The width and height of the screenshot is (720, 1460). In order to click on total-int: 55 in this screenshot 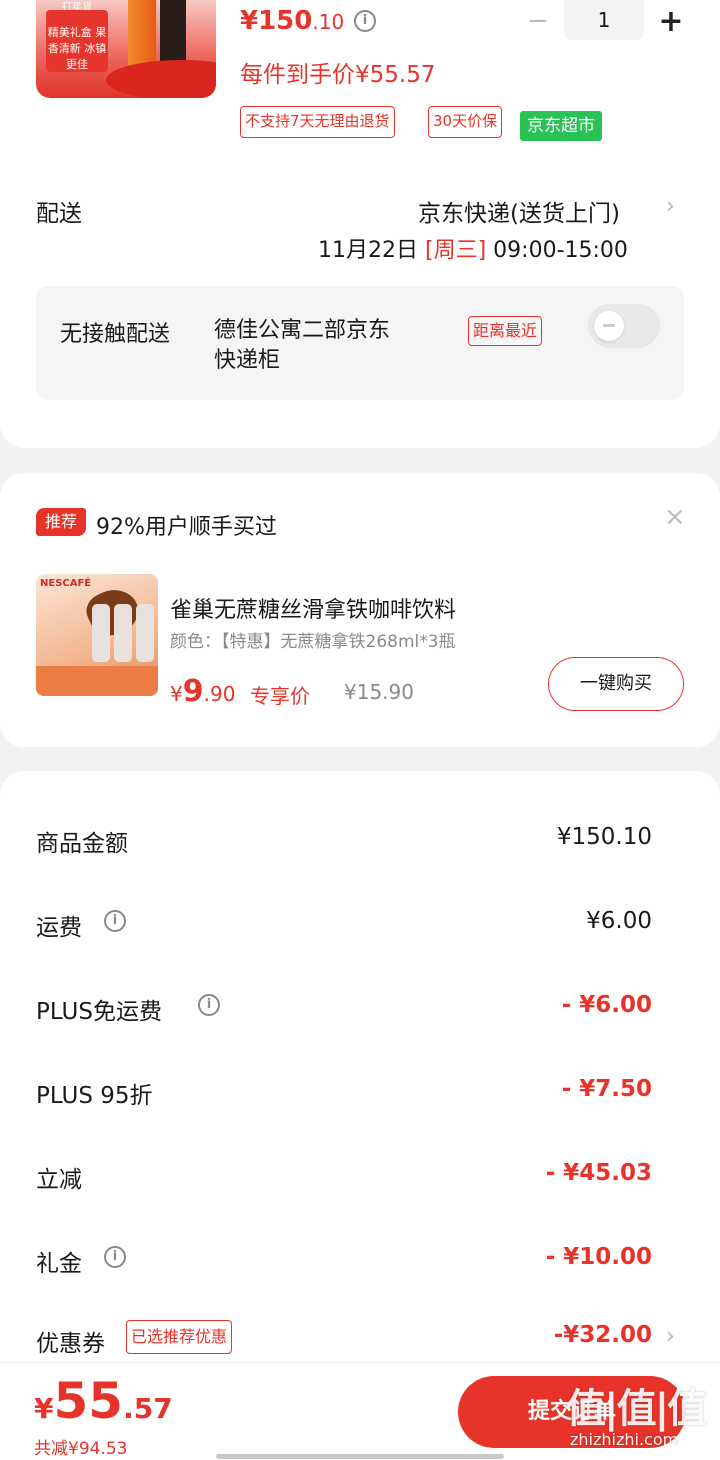, I will do `click(88, 1401)`.